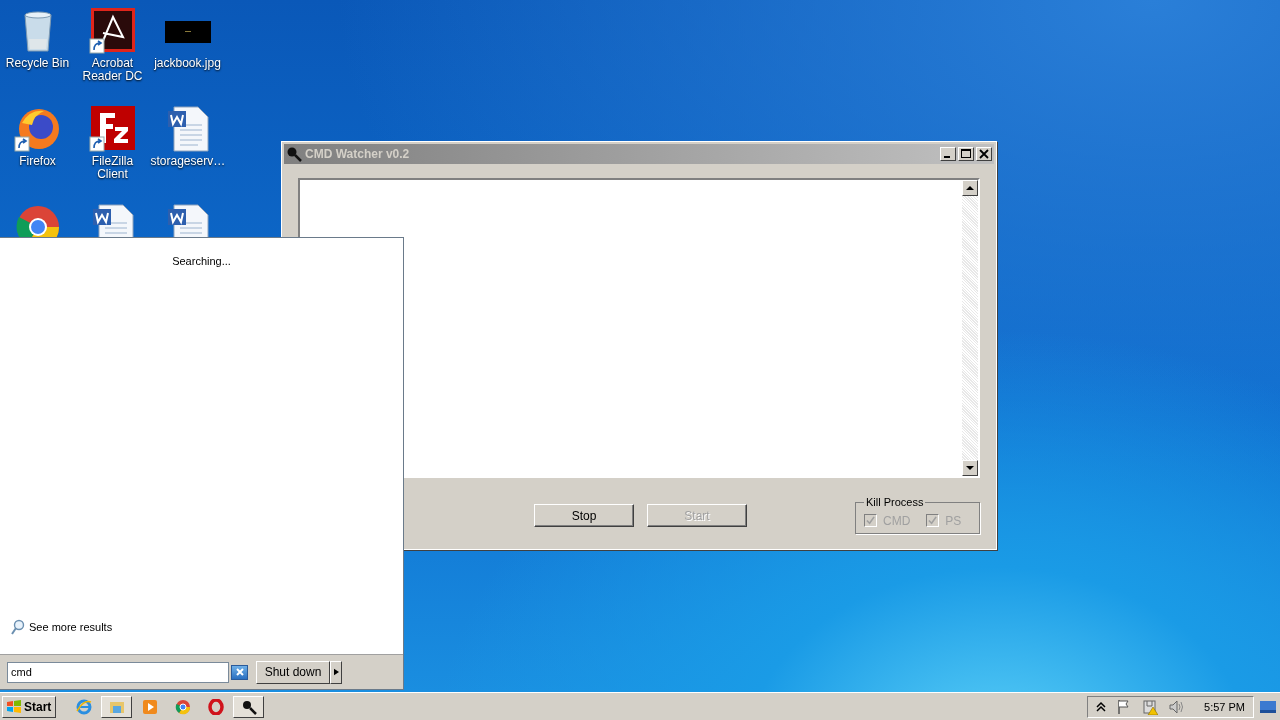  I want to click on shutdown-options-button, so click(336, 672).